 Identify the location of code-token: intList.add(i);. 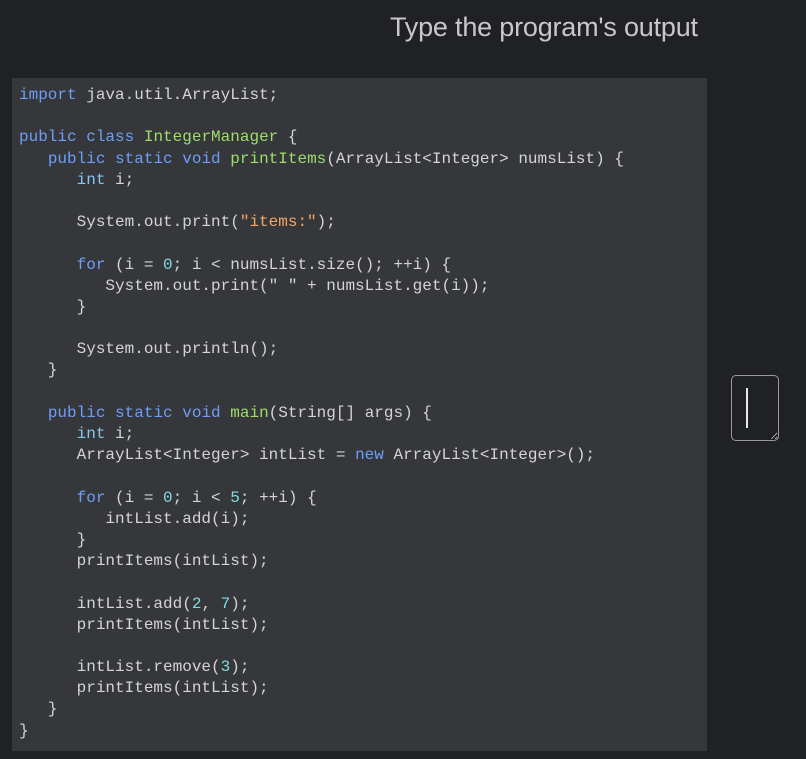
(134, 518).